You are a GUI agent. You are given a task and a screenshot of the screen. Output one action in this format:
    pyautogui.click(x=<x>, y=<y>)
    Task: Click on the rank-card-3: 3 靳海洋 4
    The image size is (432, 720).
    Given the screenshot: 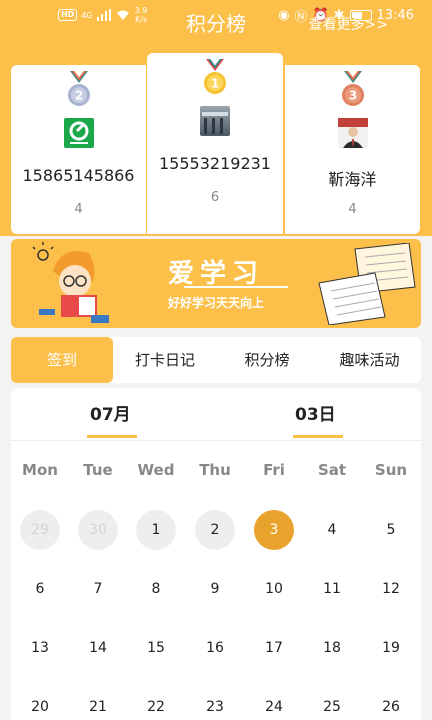 What is the action you would take?
    pyautogui.click(x=352, y=149)
    